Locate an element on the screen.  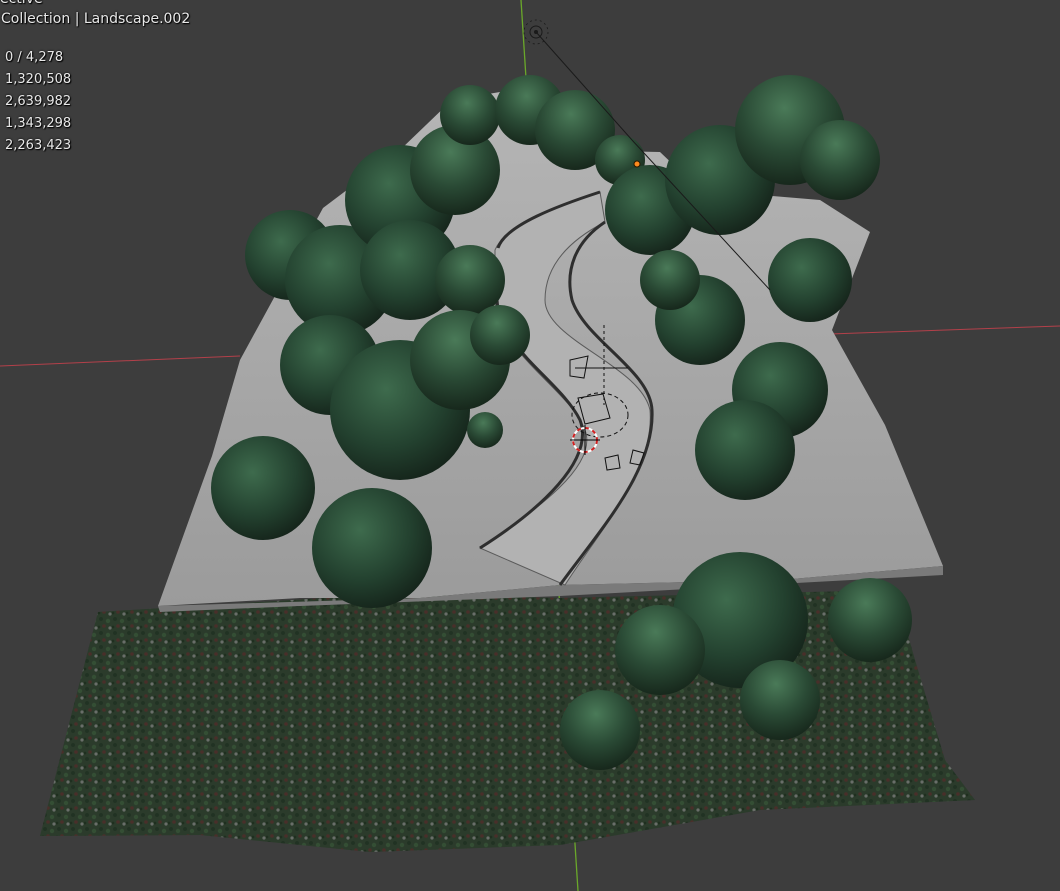
x-axis-line-right is located at coordinates (944, 330).